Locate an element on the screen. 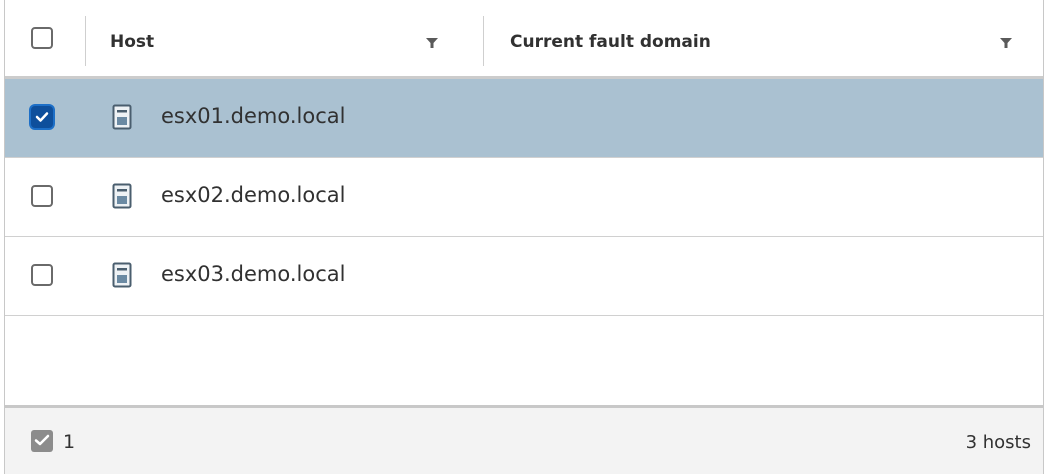  grid-footer: 1 3 hosts is located at coordinates (524, 439).